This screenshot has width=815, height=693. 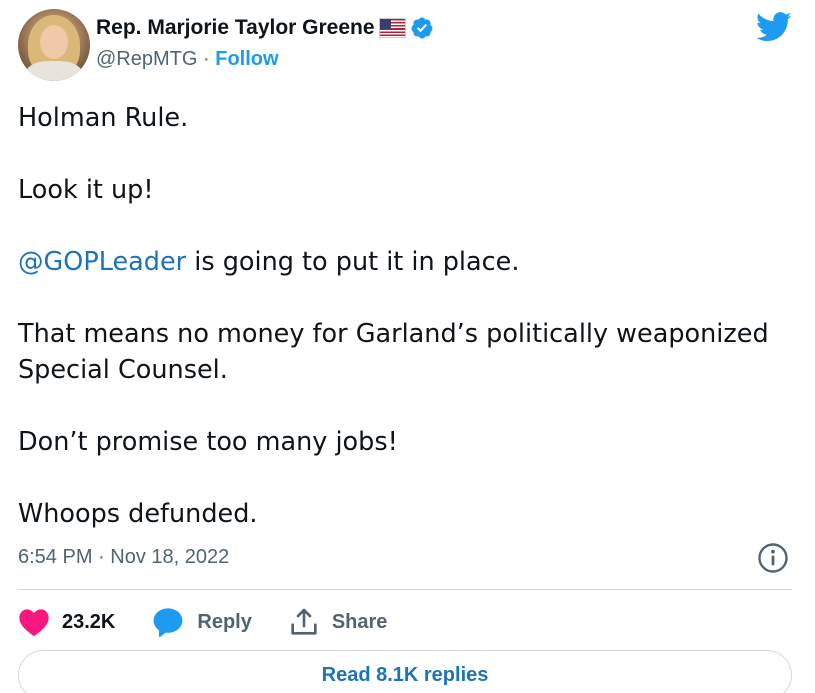 I want to click on info-icon, so click(x=773, y=558).